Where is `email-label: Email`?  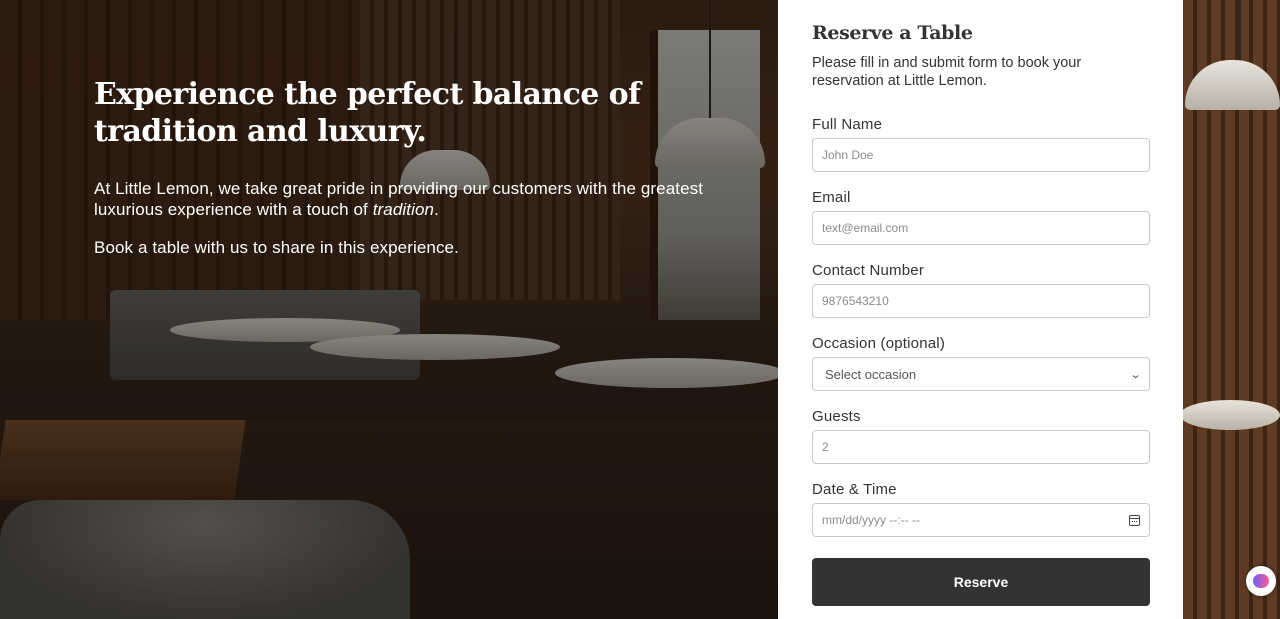
email-label: Email is located at coordinates (831, 197).